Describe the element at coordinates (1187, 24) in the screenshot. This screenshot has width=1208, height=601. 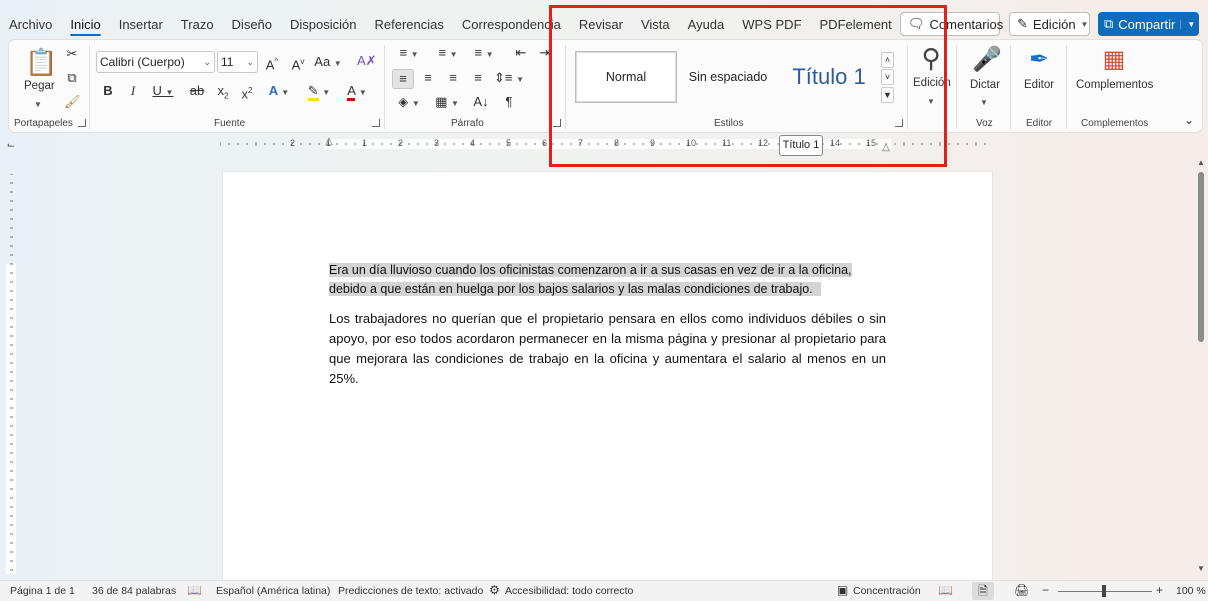
I see `share-dropdown-icon: ▼` at that location.